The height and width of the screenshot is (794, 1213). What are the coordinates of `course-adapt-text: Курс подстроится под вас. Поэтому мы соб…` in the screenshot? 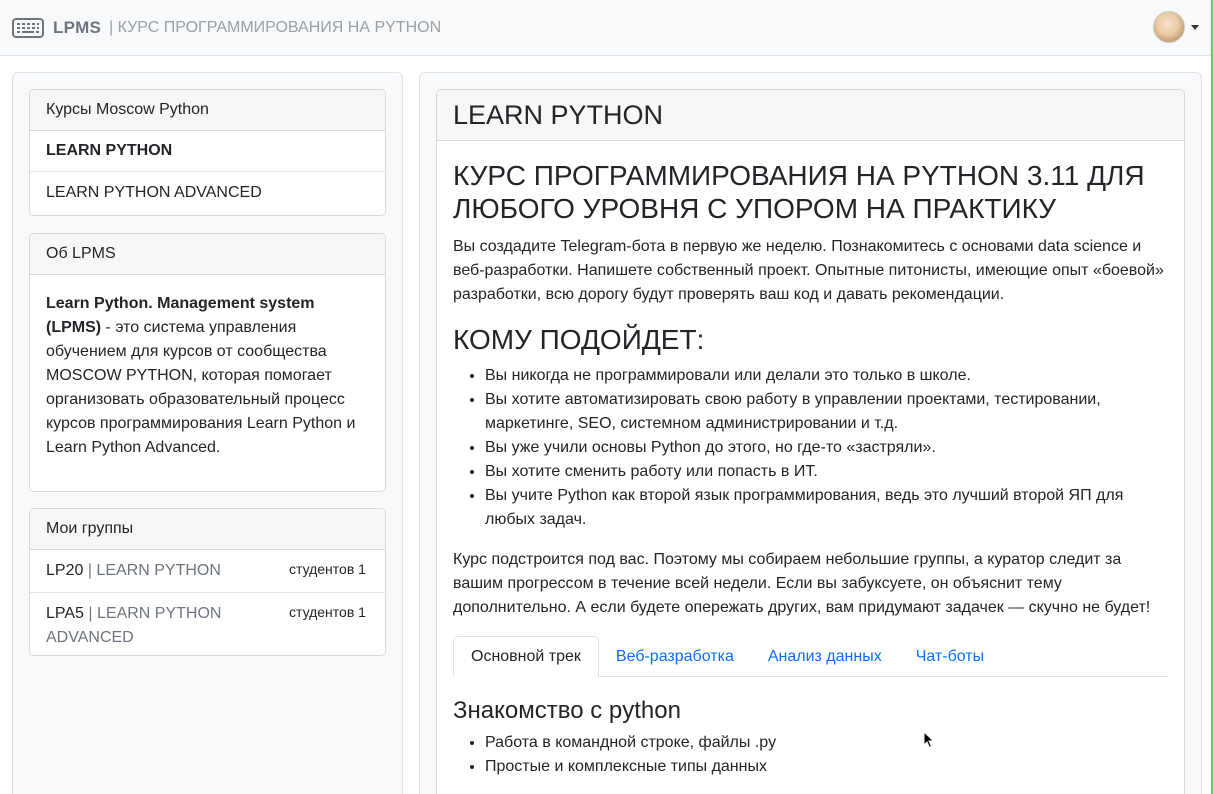 It's located at (802, 583).